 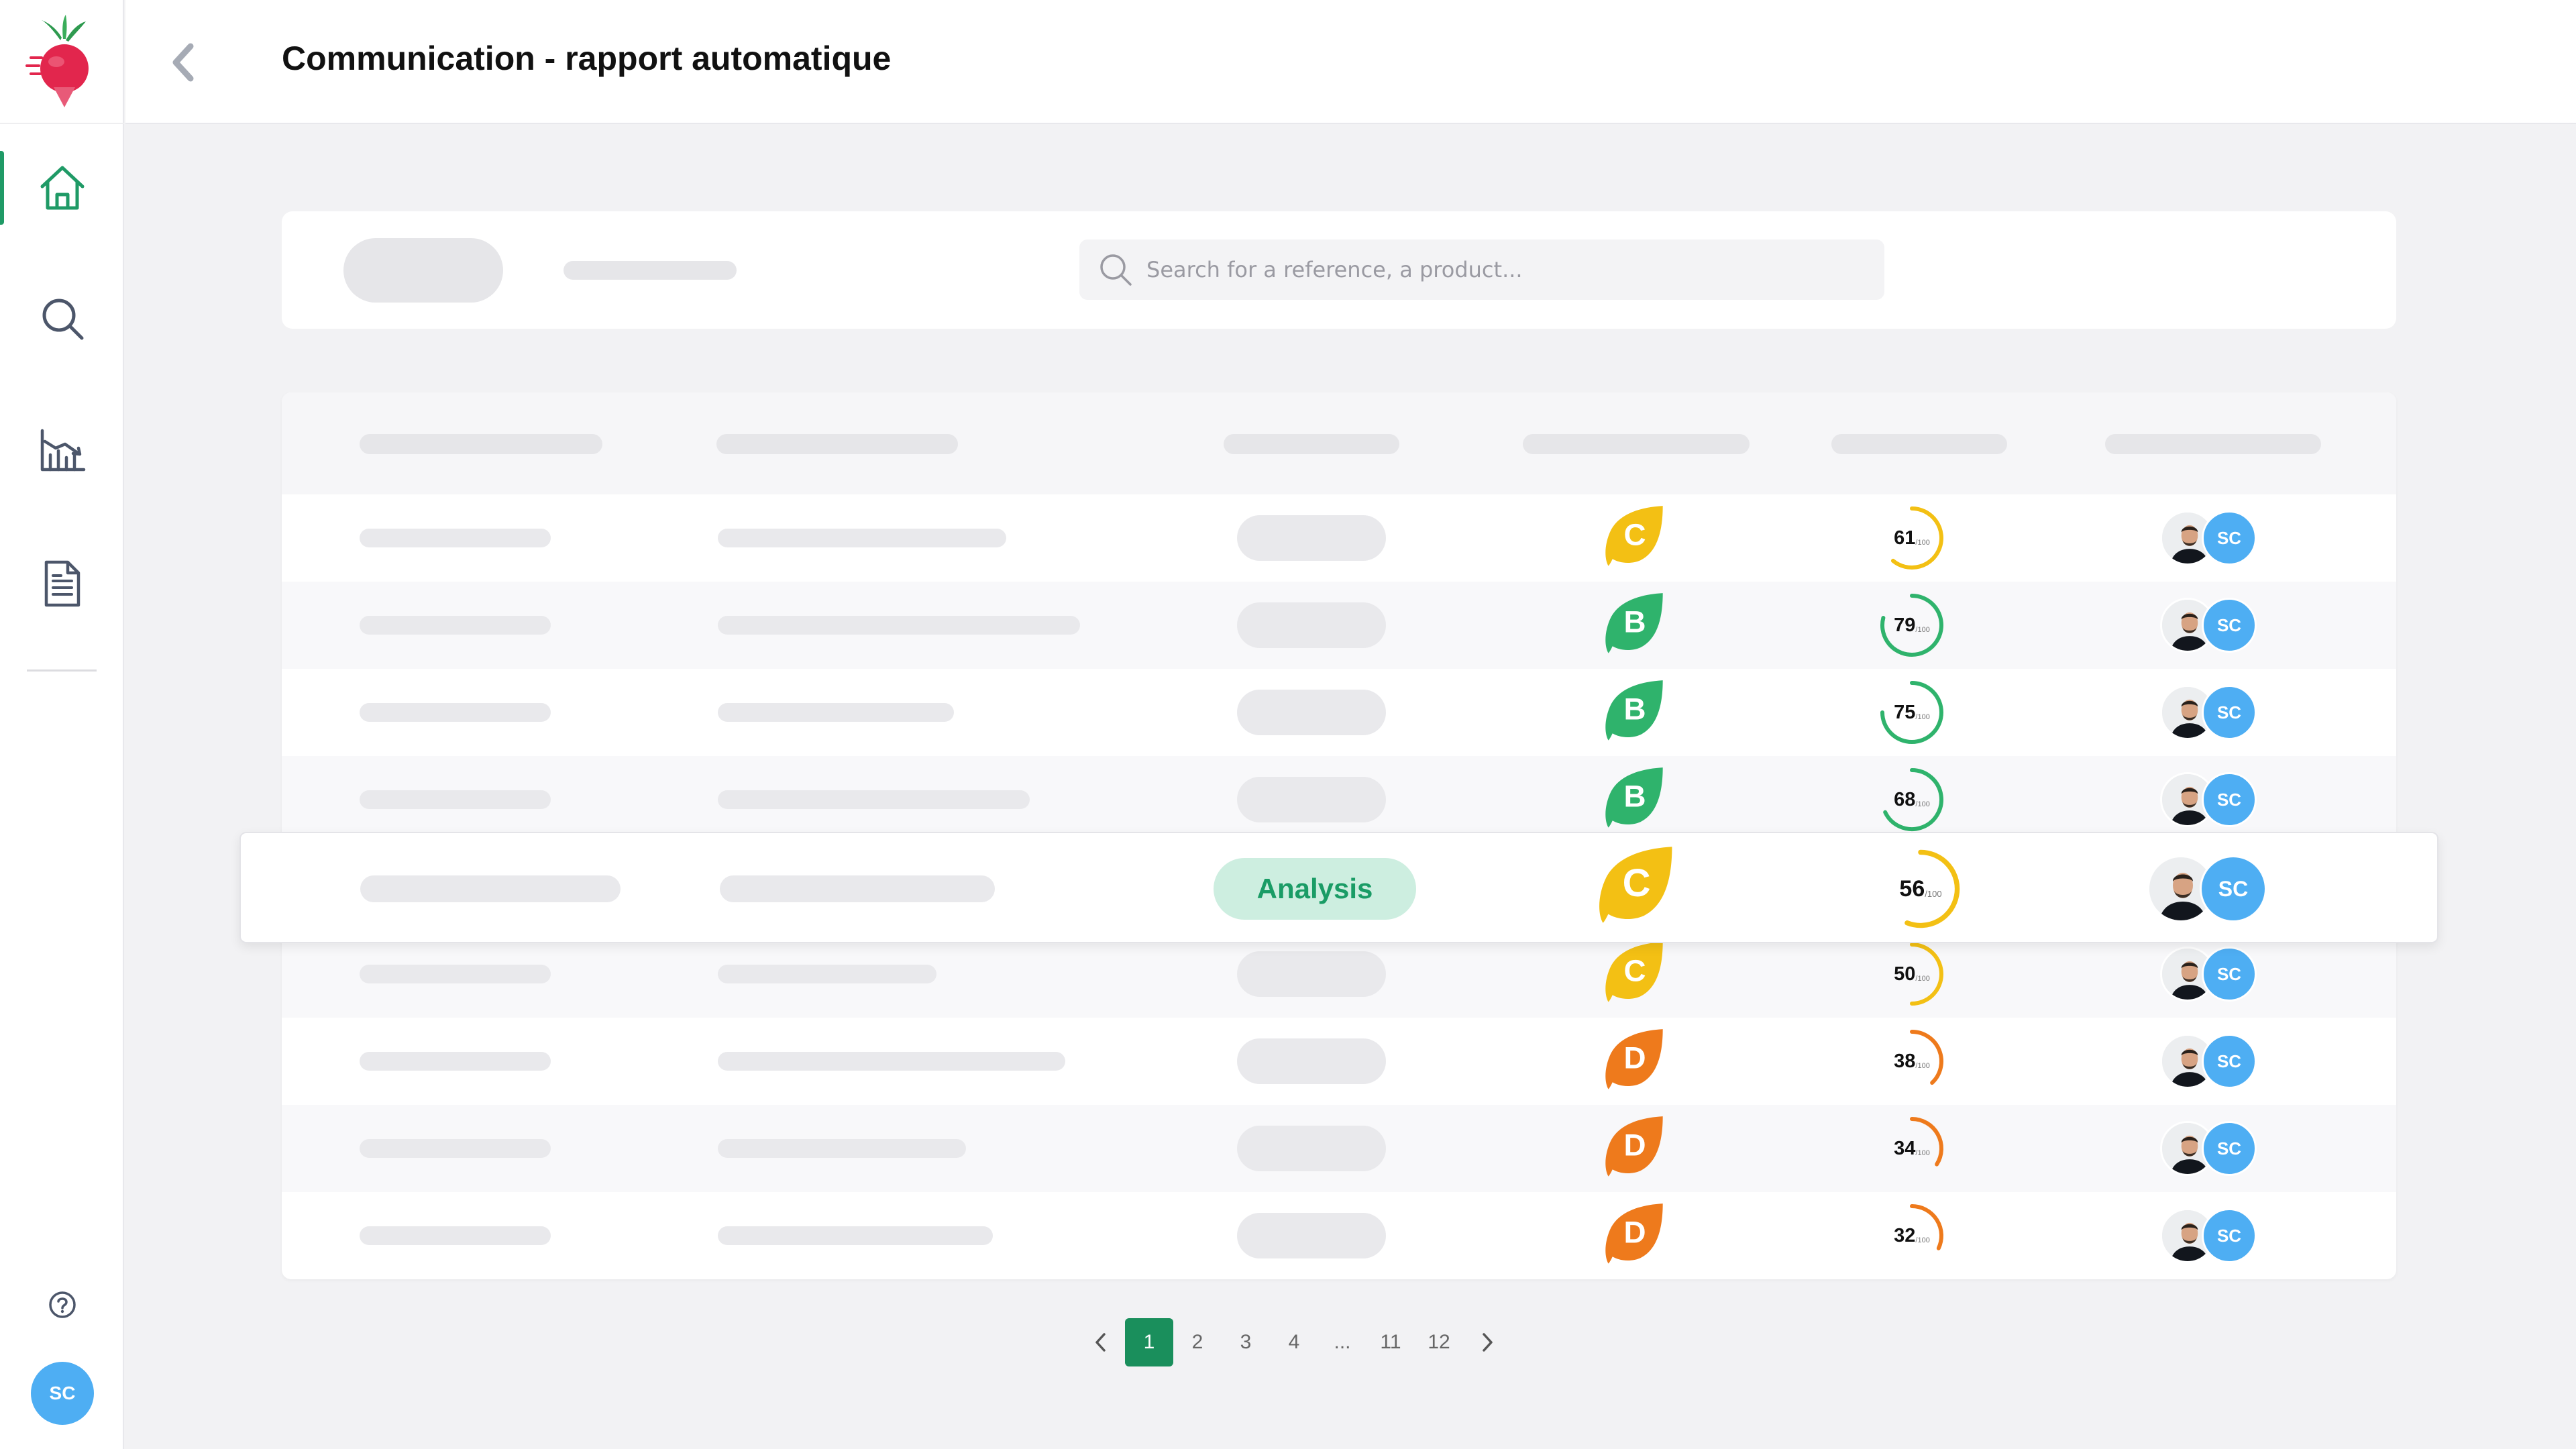 I want to click on sidebar: SC, so click(x=62, y=724).